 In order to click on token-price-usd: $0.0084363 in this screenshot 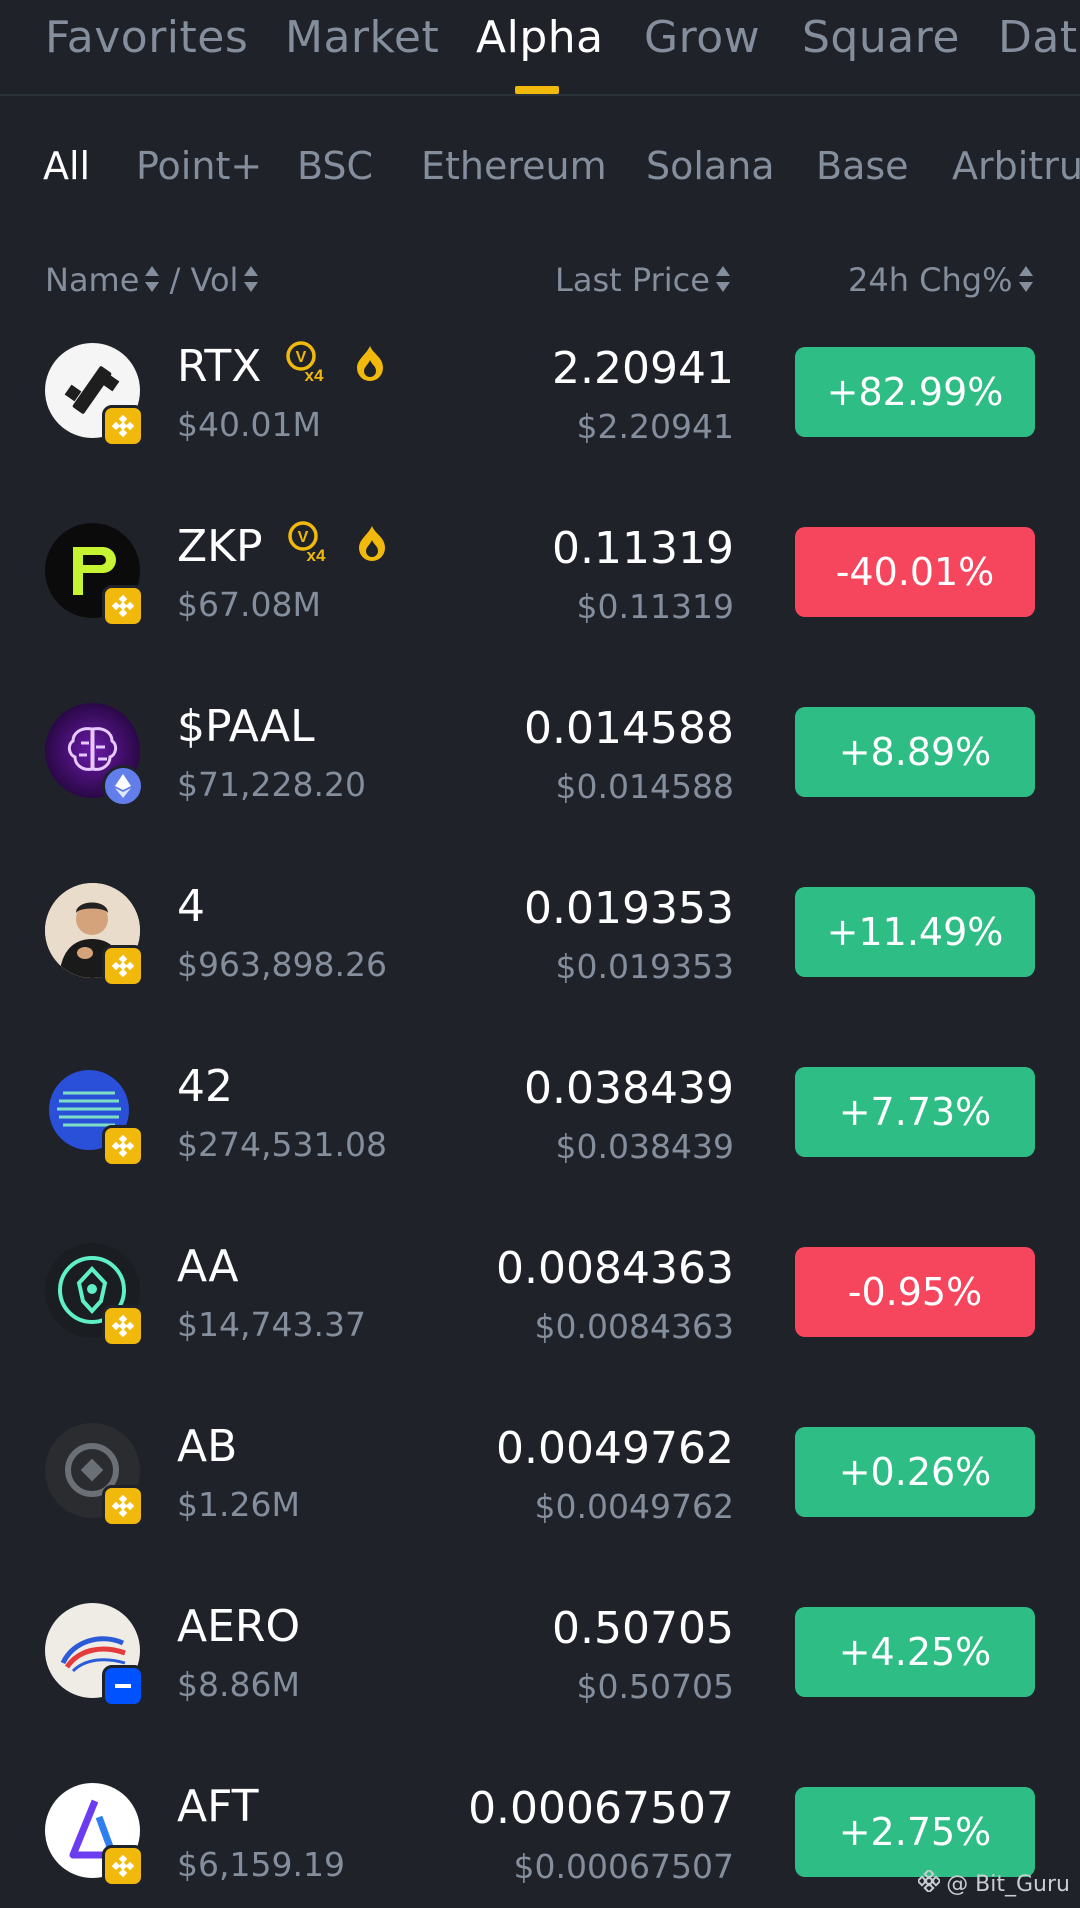, I will do `click(634, 1326)`.